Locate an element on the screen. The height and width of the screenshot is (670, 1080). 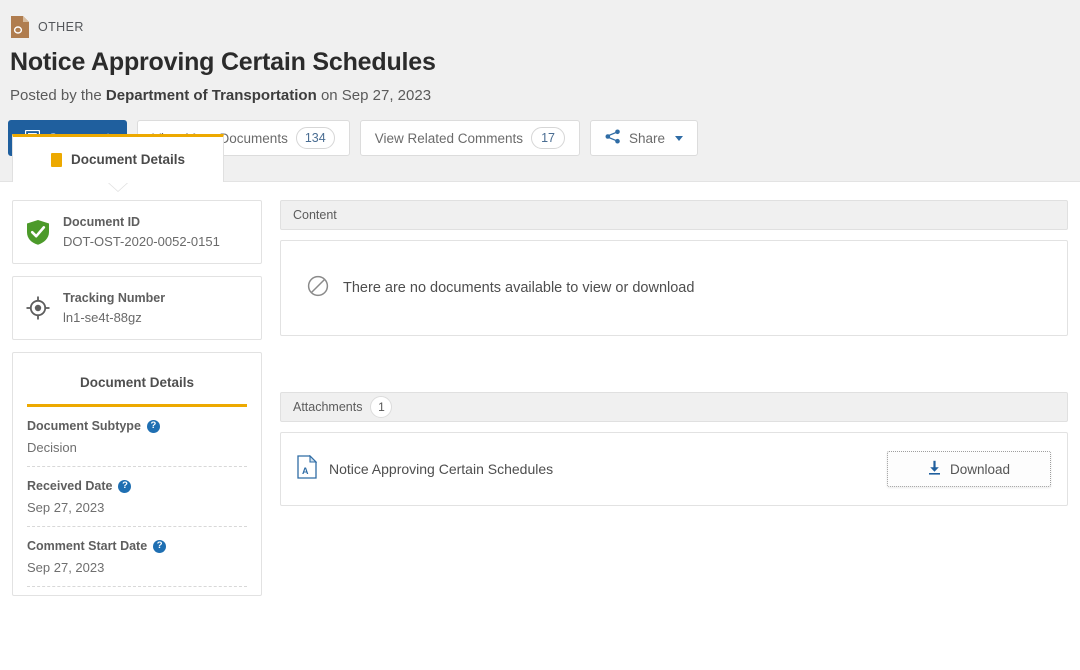
agency-name: Department of Transportation is located at coordinates (211, 95).